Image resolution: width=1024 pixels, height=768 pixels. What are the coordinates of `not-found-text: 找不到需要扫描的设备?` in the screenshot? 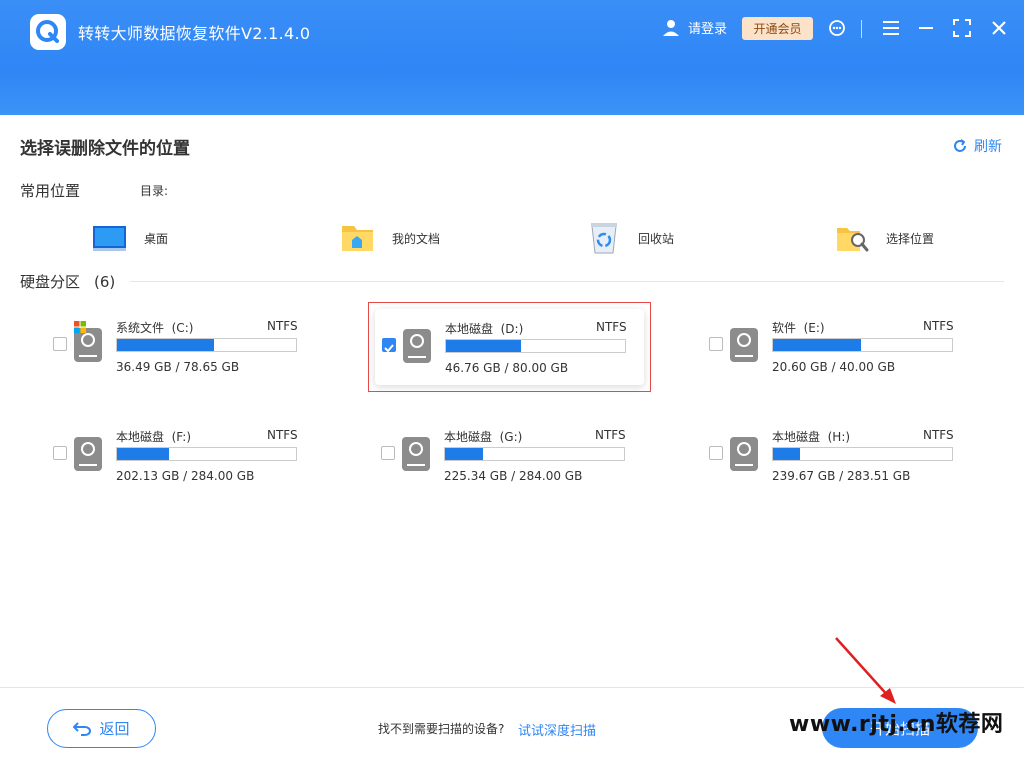 It's located at (441, 729).